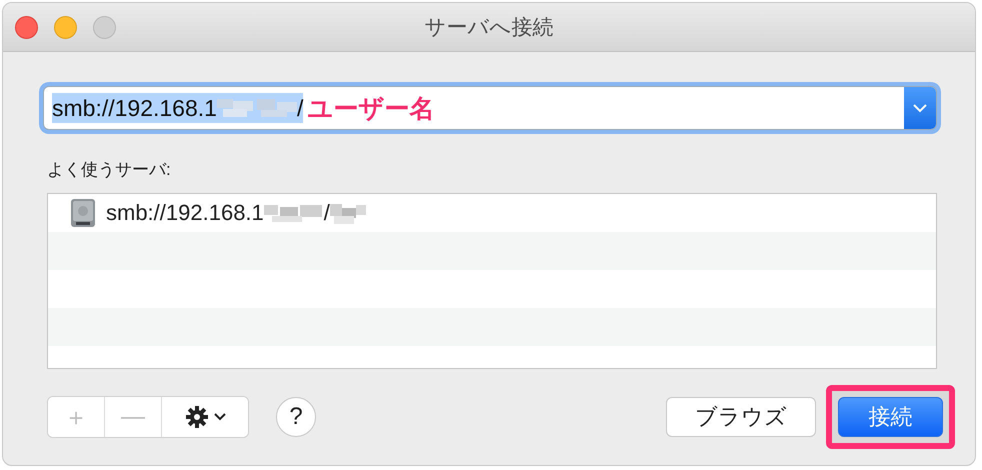 The image size is (982, 470). What do you see at coordinates (489, 28) in the screenshot?
I see `window-title: サーバへ接続` at bounding box center [489, 28].